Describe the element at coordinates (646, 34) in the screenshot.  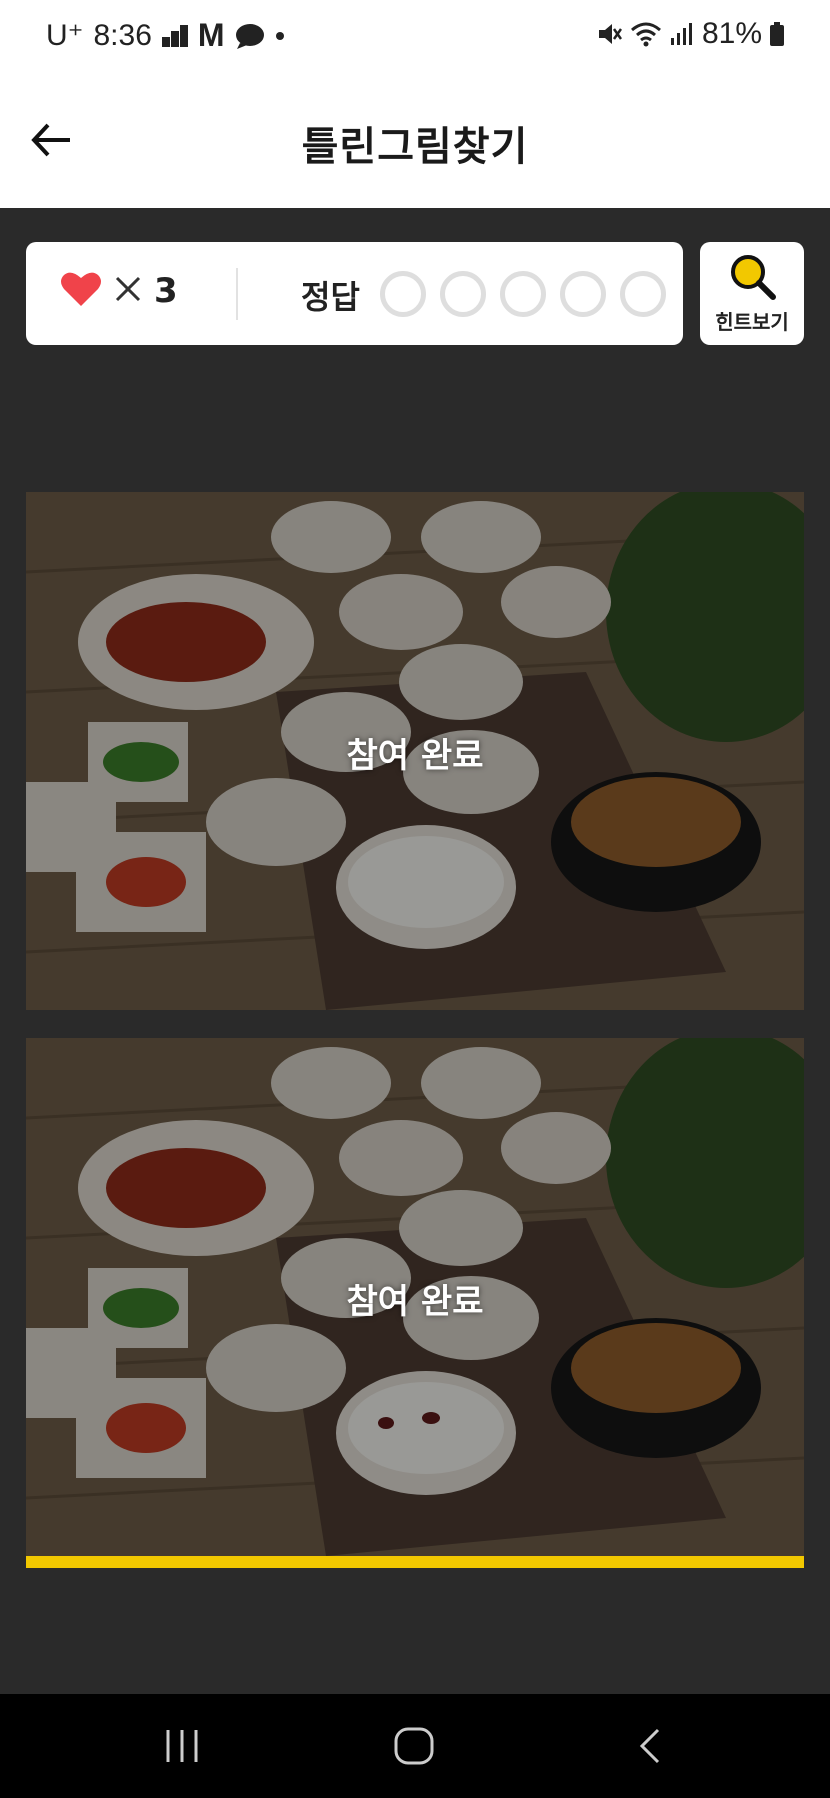
I see `wifi-icon` at that location.